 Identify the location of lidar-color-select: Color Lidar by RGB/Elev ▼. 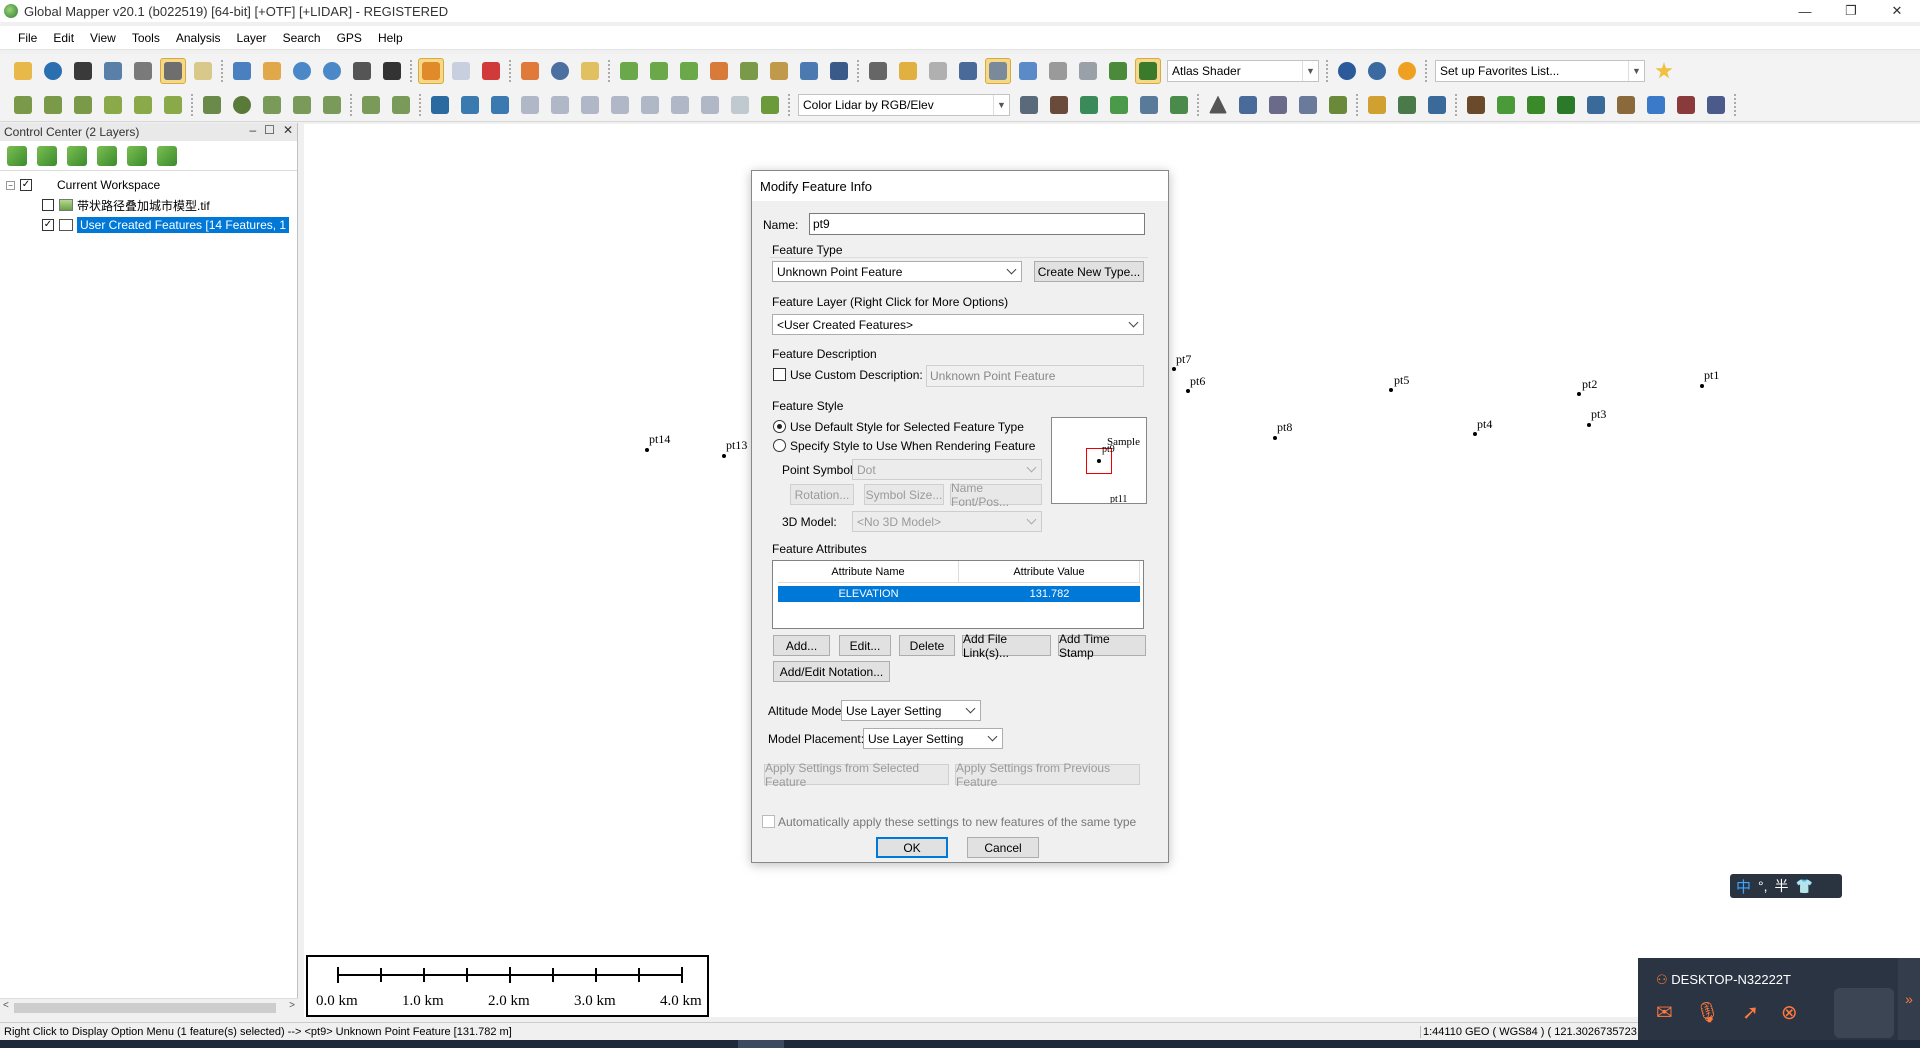
(904, 104).